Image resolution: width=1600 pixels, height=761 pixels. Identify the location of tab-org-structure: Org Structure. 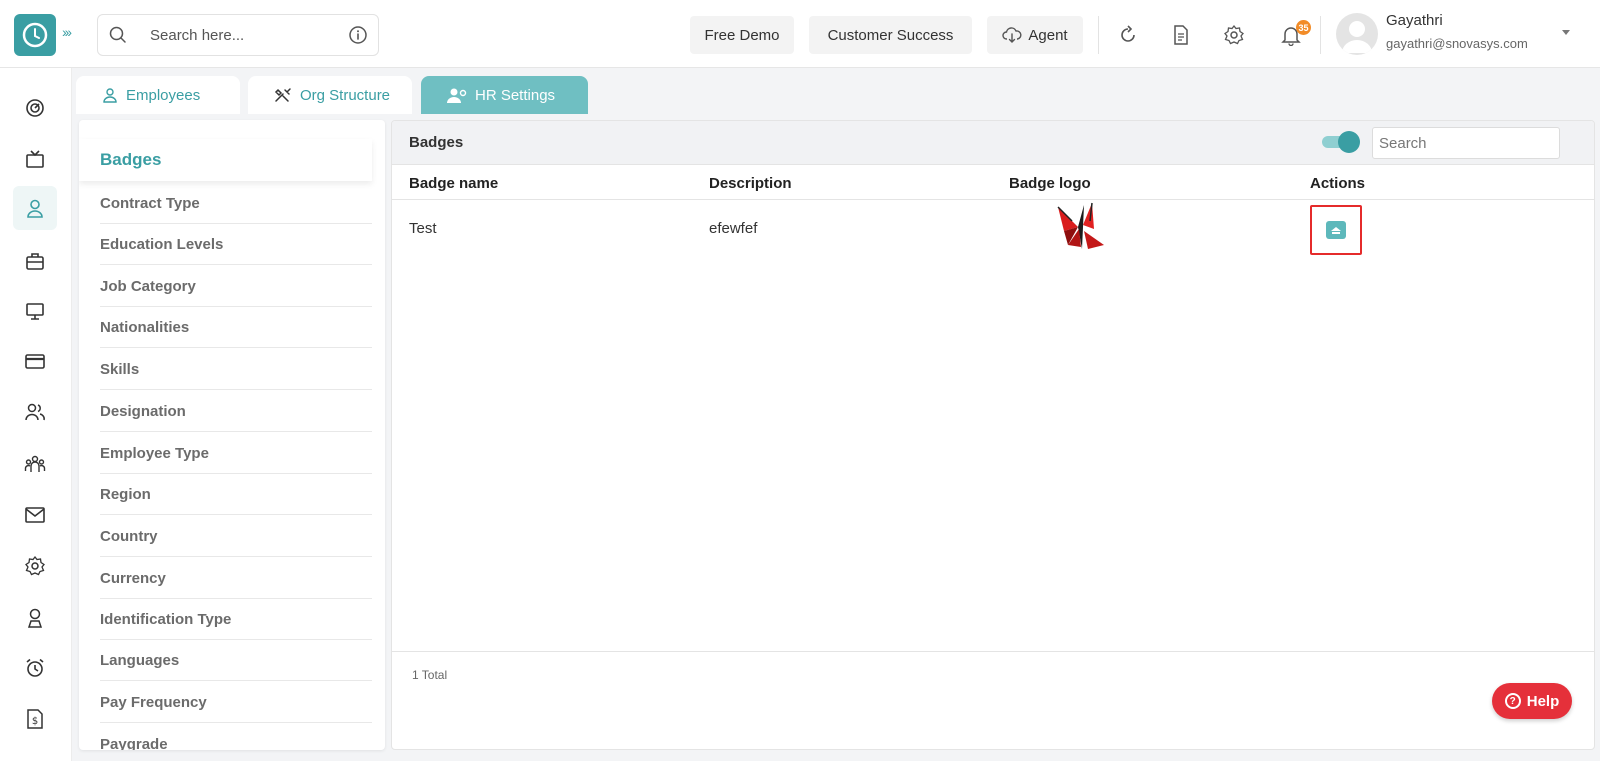
(330, 95).